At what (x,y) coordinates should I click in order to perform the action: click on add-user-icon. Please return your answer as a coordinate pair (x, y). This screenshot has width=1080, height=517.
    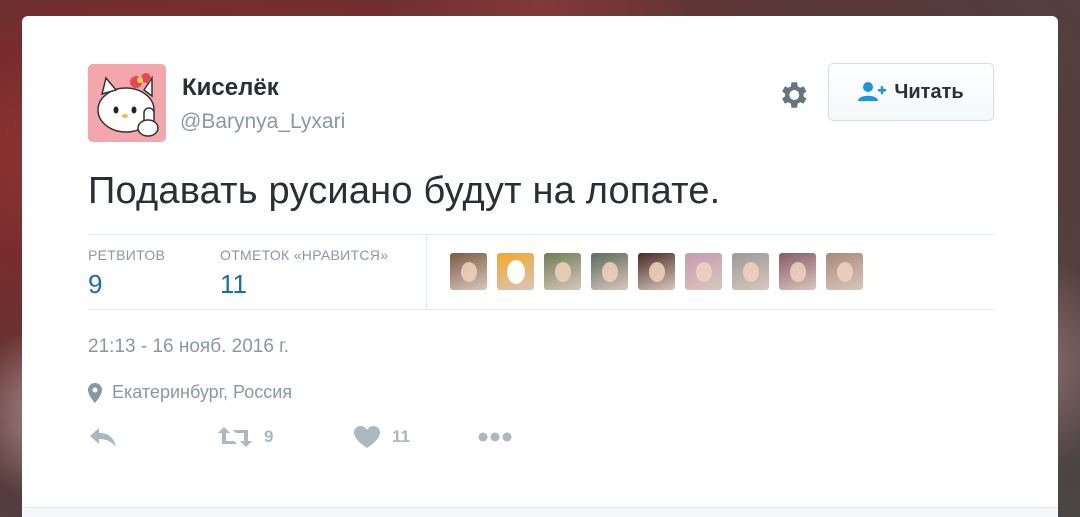
    Looking at the image, I should click on (872, 91).